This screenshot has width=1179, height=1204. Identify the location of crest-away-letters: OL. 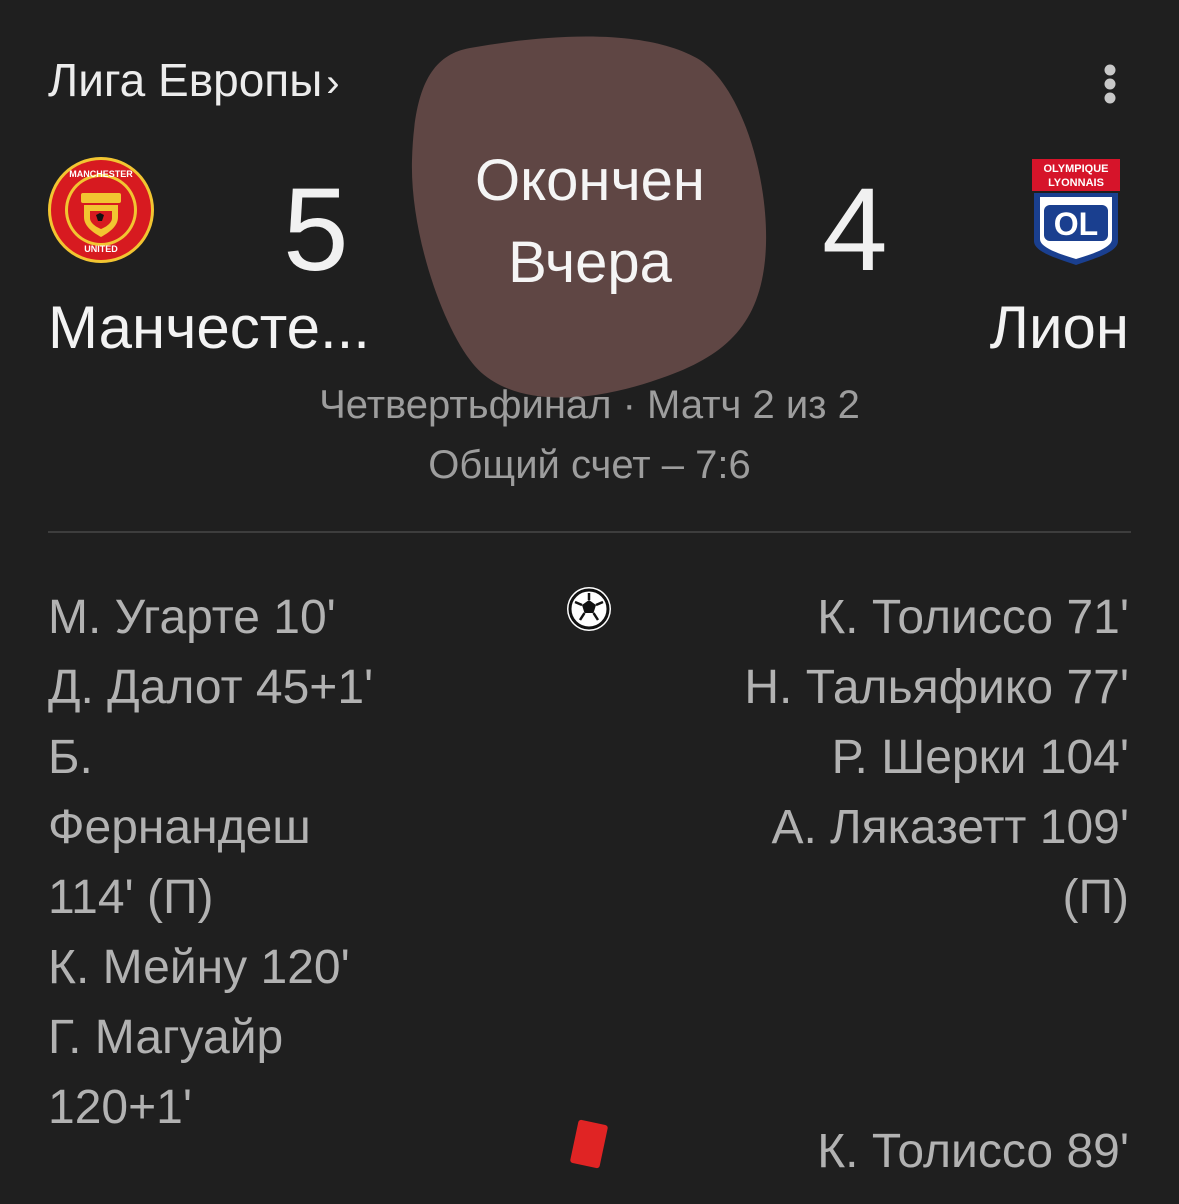
(1076, 224).